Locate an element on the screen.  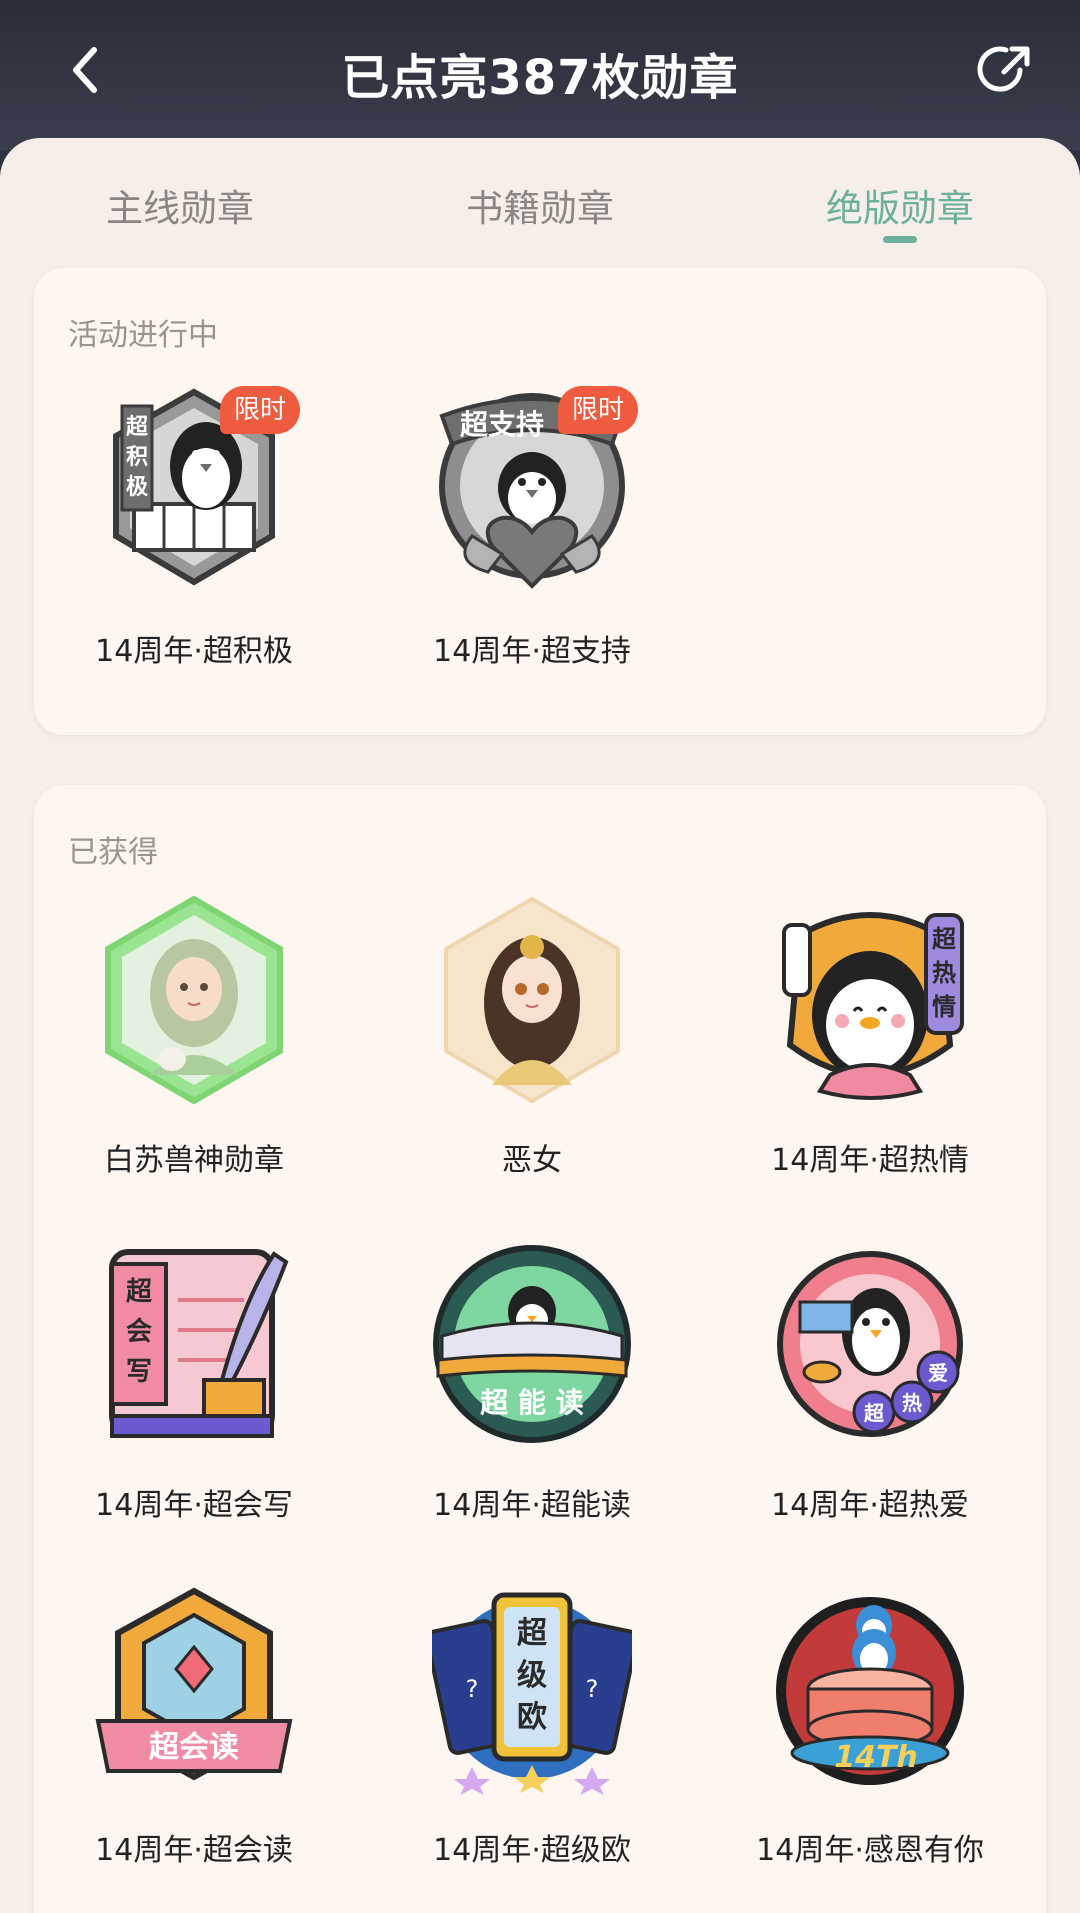
badge-item: 超 能 读 14周年·超能读 is located at coordinates (532, 1405).